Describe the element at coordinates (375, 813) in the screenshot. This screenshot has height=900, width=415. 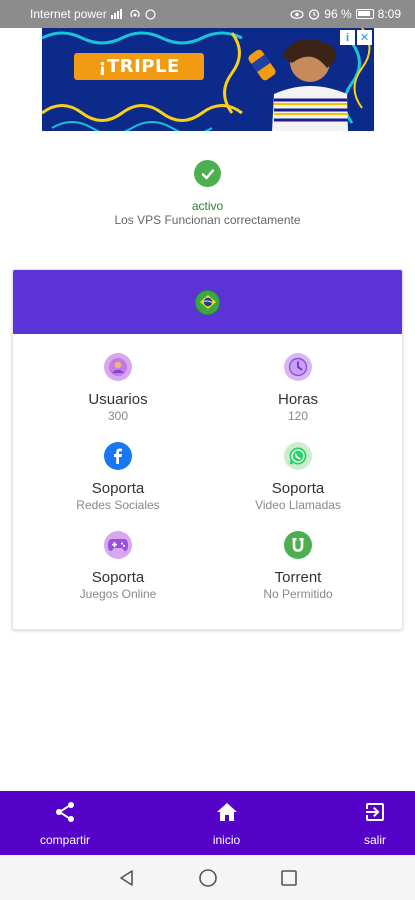
I see `exit-icon` at that location.